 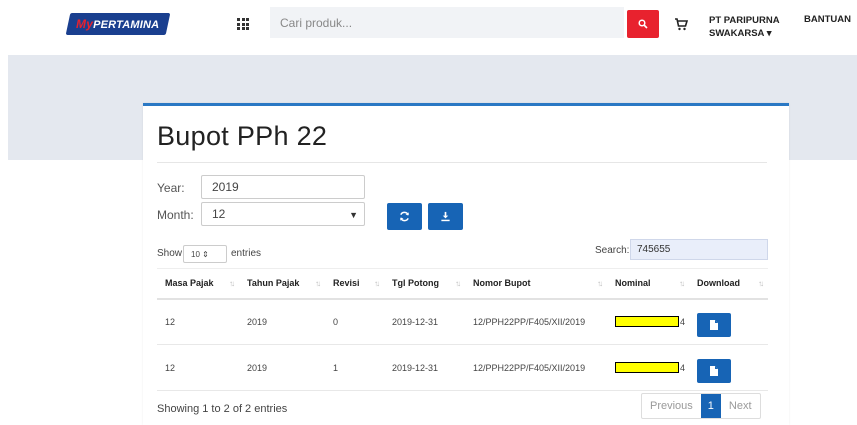 What do you see at coordinates (170, 253) in the screenshot?
I see `show-label: Show` at bounding box center [170, 253].